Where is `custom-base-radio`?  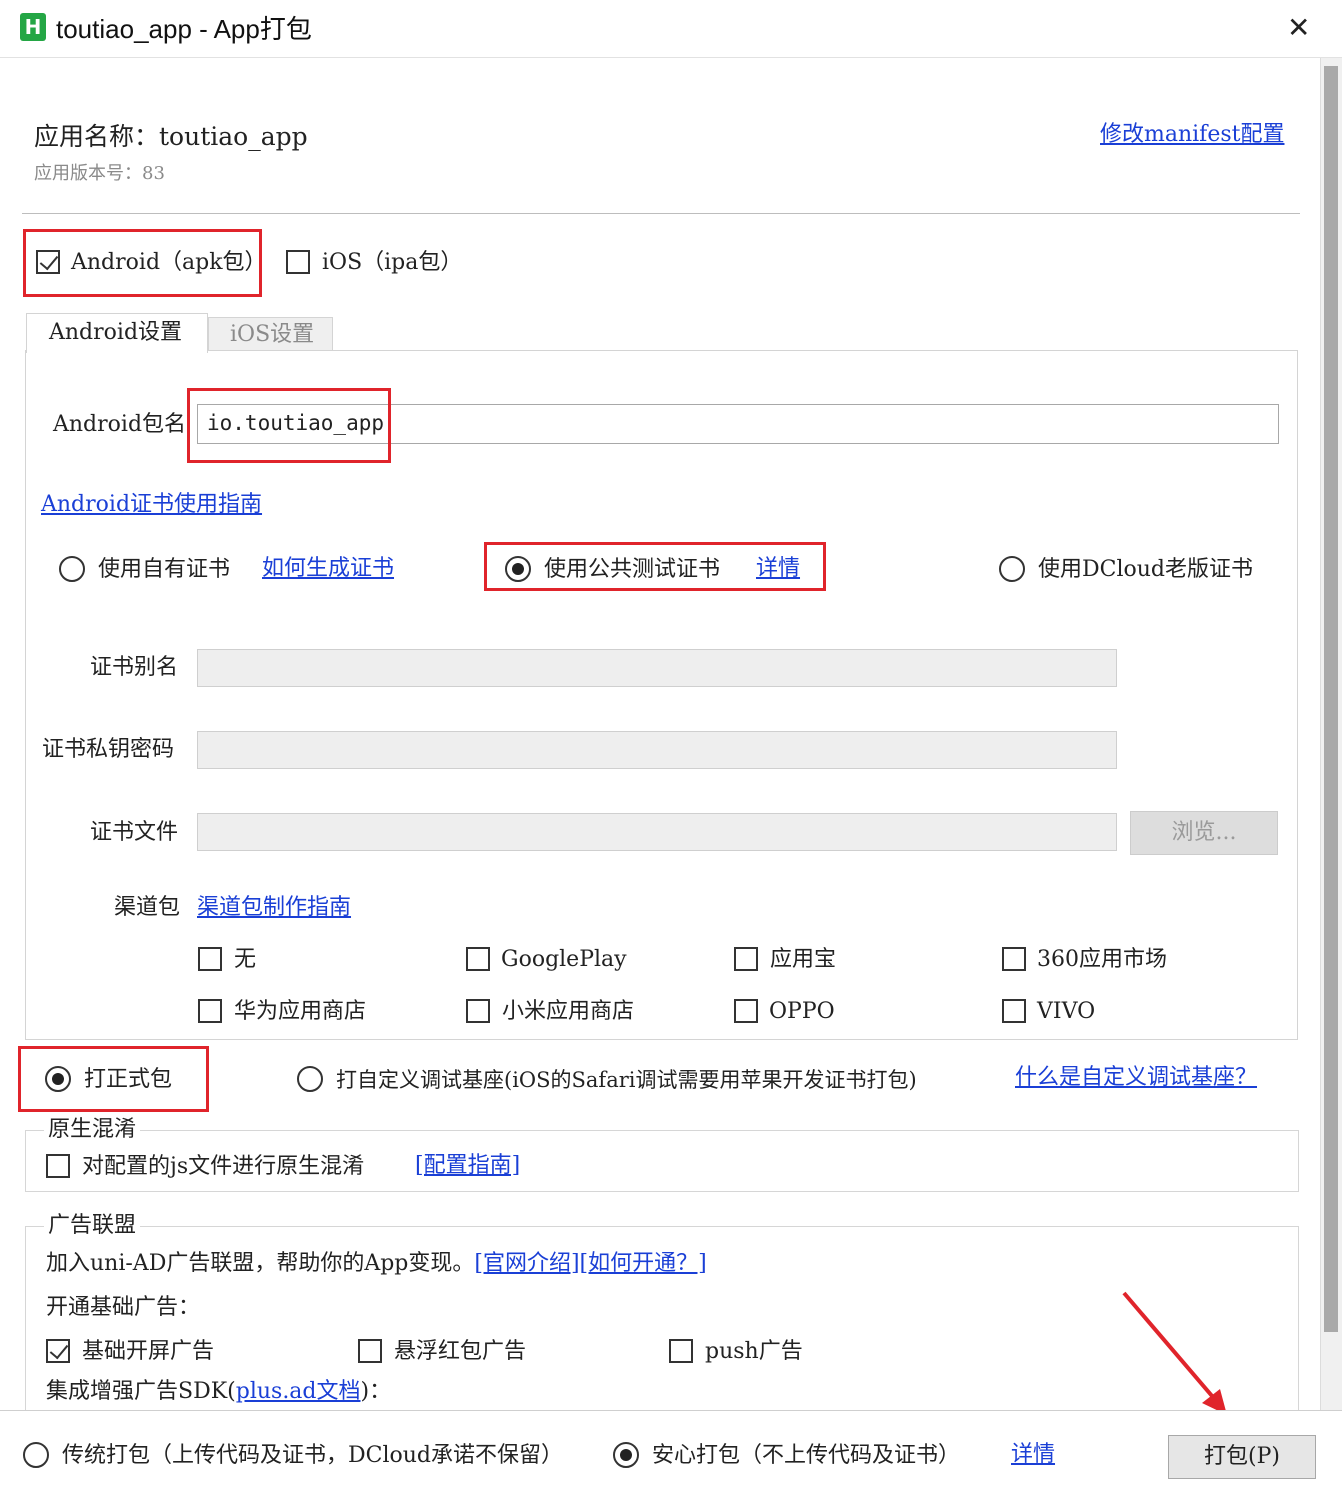 custom-base-radio is located at coordinates (310, 1079).